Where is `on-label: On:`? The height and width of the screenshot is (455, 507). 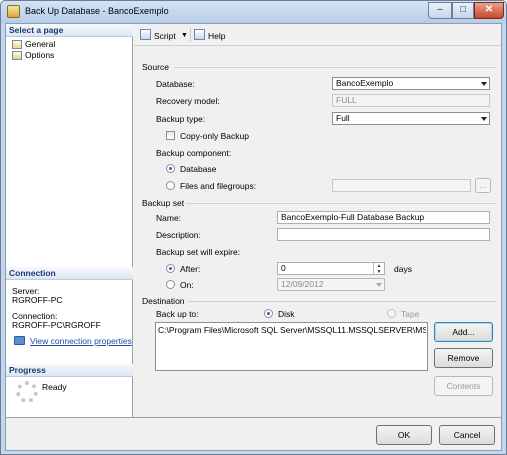 on-label: On: is located at coordinates (187, 285).